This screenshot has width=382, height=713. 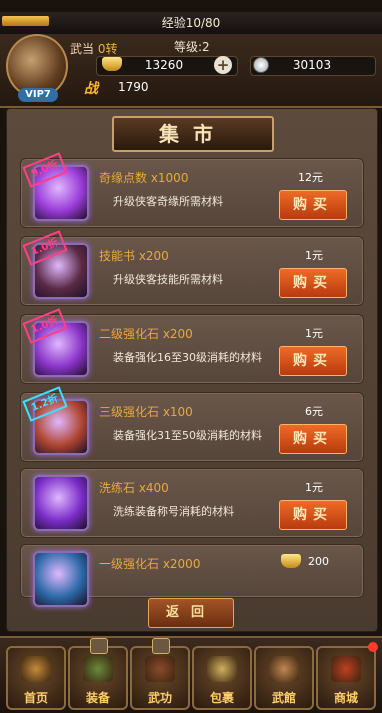 What do you see at coordinates (61, 579) in the screenshot?
I see `blue-crystal-icon` at bounding box center [61, 579].